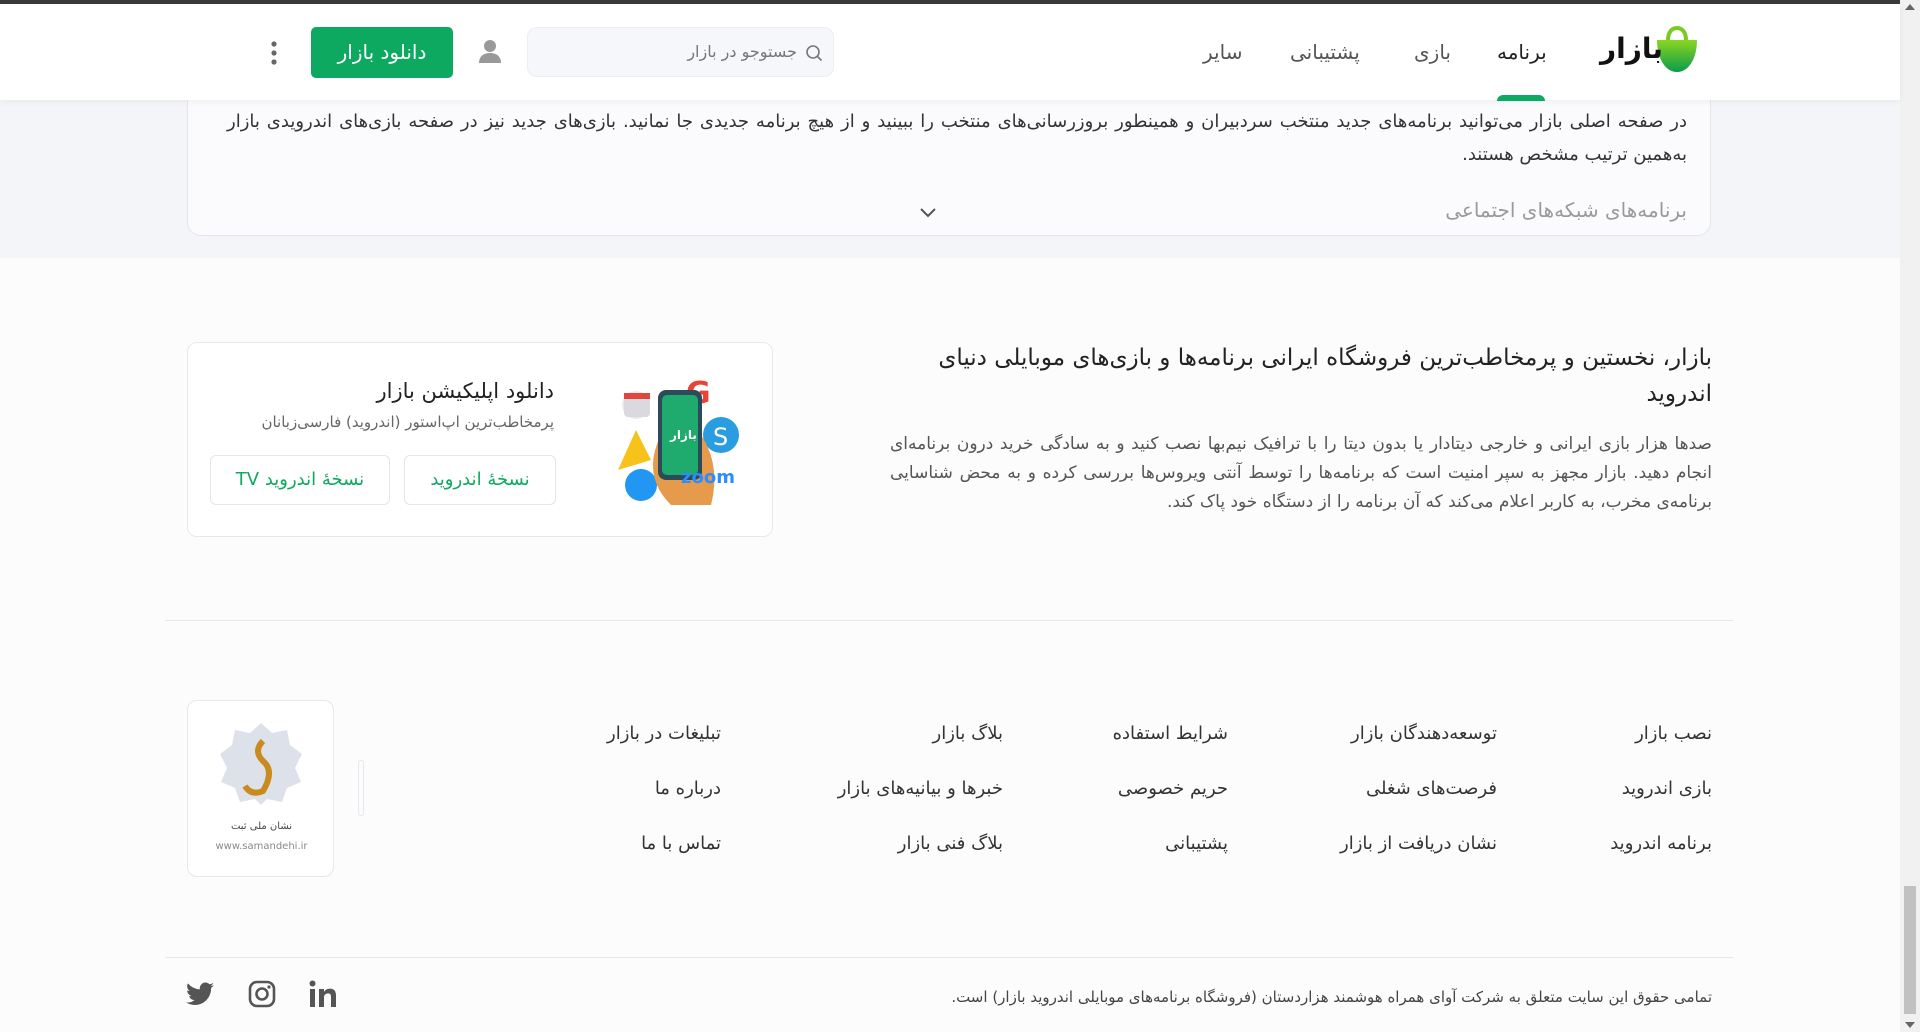  Describe the element at coordinates (1196, 843) in the screenshot. I see `footer-link: پشتیبانی` at that location.